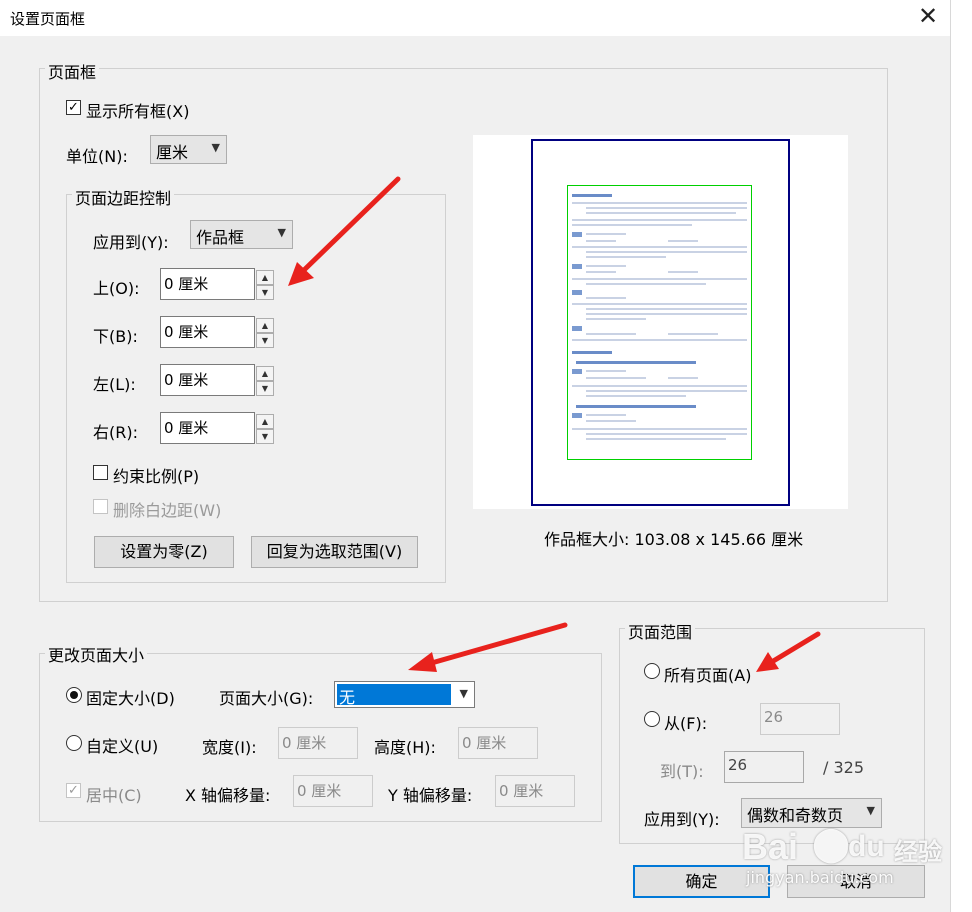 This screenshot has height=912, width=972. I want to click on fixed-size-label: 固定大小(D), so click(130, 698).